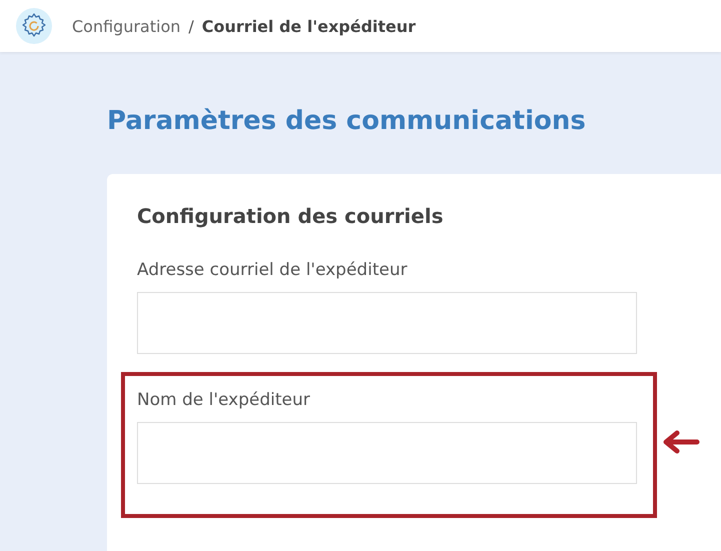 Image resolution: width=721 pixels, height=551 pixels. I want to click on card-title: Configuration des courriels, so click(290, 216).